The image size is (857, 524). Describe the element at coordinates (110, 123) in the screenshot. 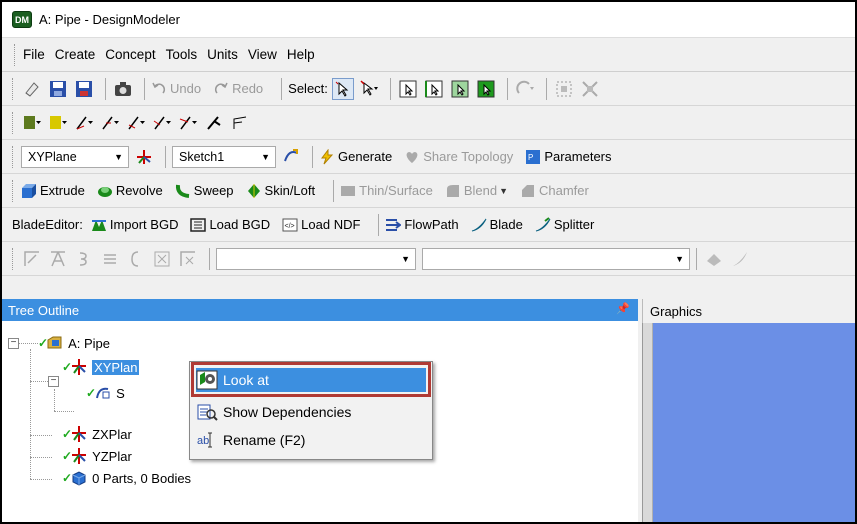

I see `edge-style-2-icon` at that location.